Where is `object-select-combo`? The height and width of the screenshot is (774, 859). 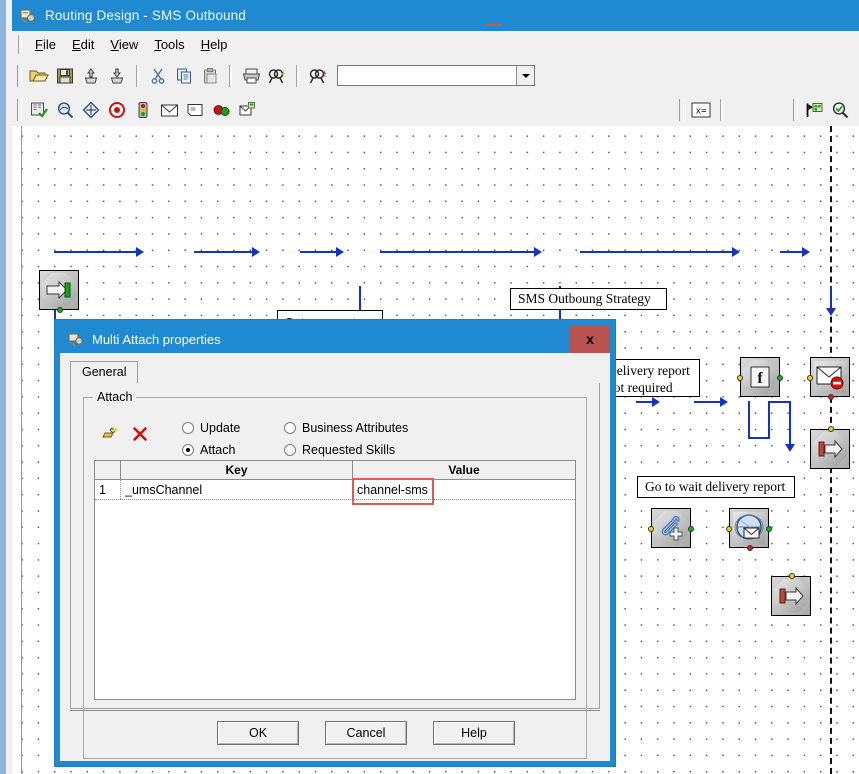 object-select-combo is located at coordinates (436, 75).